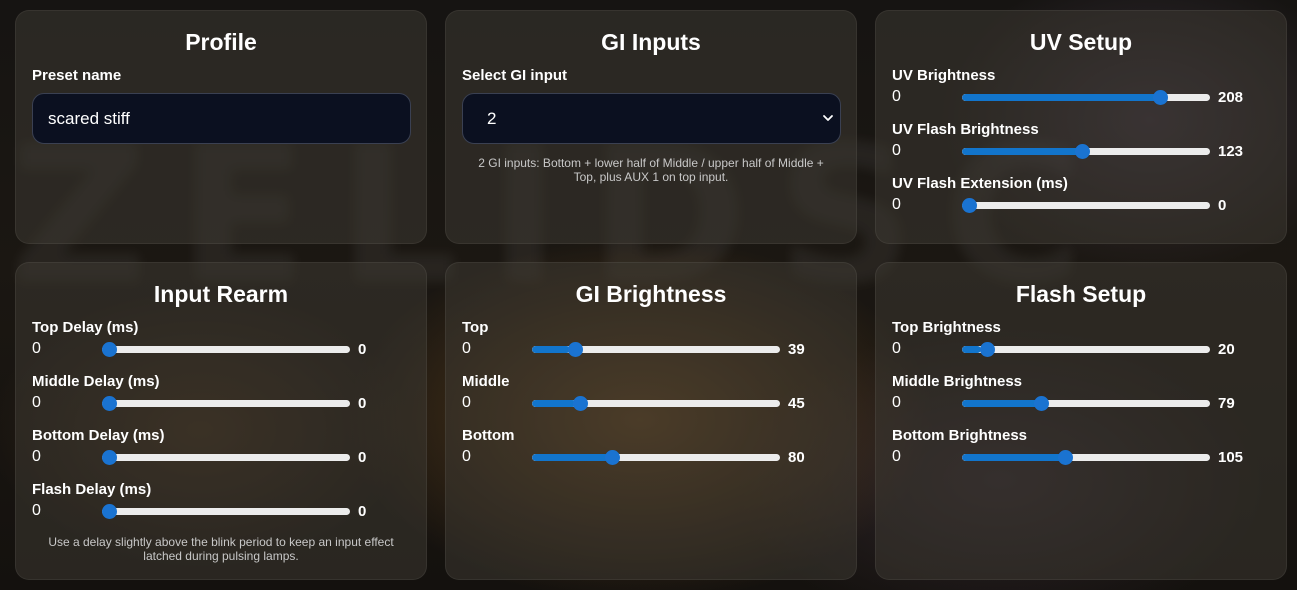 This screenshot has height=590, width=1297. I want to click on card-title: Profile, so click(221, 42).